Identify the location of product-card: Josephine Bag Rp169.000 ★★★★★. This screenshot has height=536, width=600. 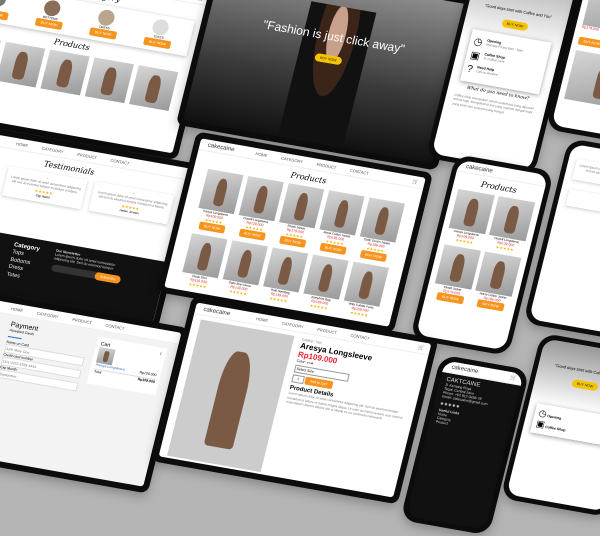
(324, 283).